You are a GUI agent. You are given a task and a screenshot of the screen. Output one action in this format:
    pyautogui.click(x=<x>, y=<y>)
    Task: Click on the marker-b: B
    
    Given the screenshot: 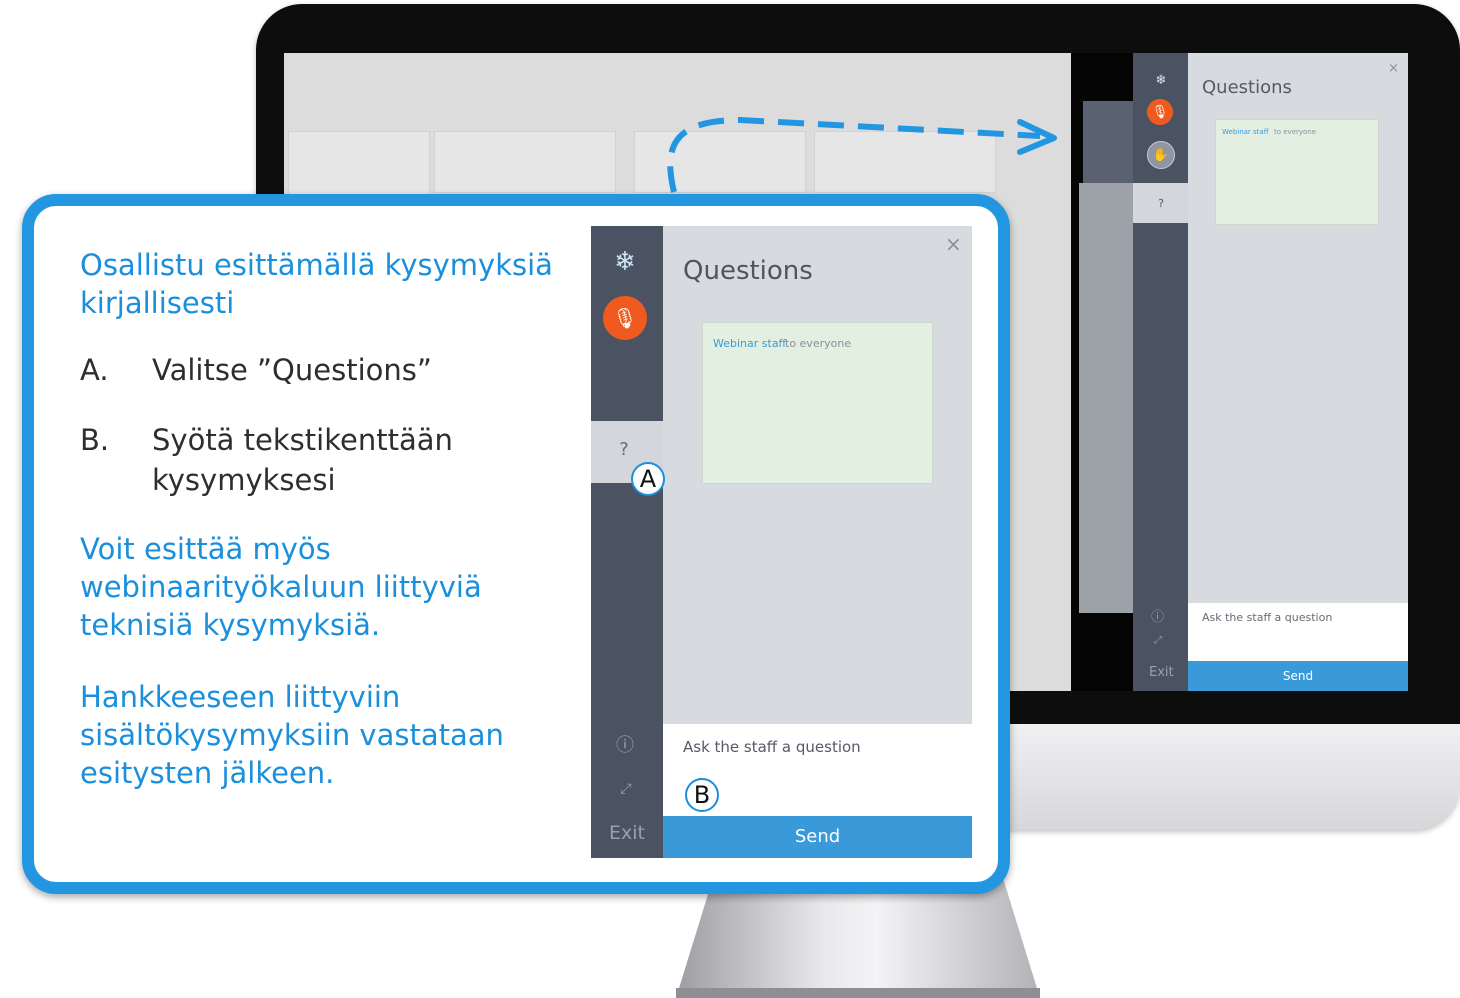 What is the action you would take?
    pyautogui.click(x=702, y=795)
    